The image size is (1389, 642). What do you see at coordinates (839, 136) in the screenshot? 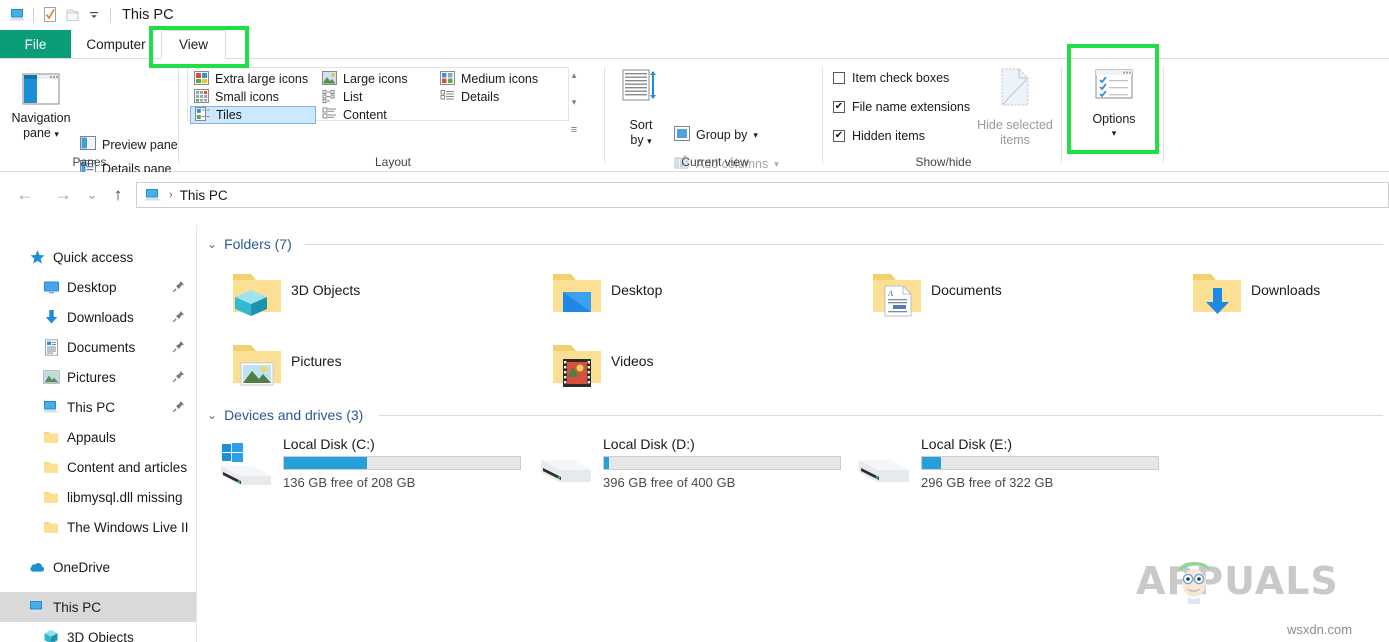
I see `hidden-items-checkbox: ✔` at bounding box center [839, 136].